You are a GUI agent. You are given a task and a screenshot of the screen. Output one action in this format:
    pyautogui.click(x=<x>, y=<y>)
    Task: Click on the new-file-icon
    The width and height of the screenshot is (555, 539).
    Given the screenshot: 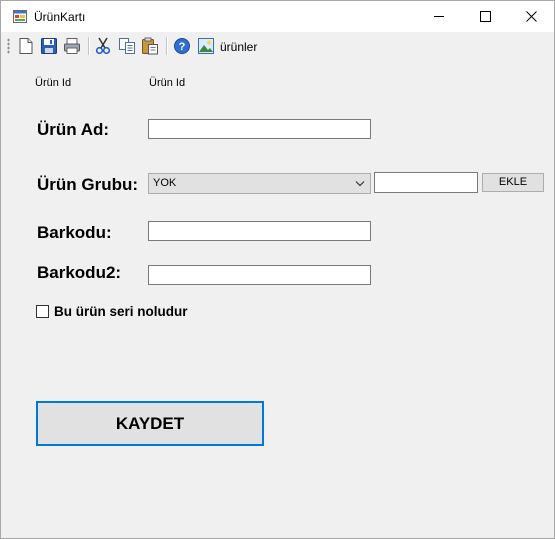 What is the action you would take?
    pyautogui.click(x=26, y=46)
    